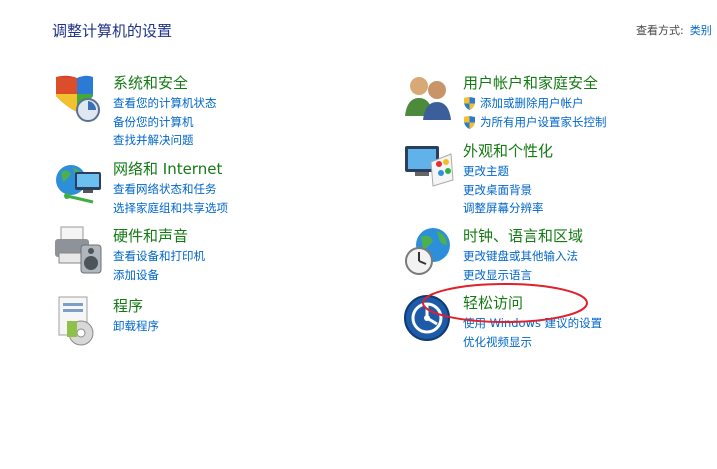  What do you see at coordinates (167, 168) in the screenshot?
I see `category-title-network-internet: 网络和 Internet` at bounding box center [167, 168].